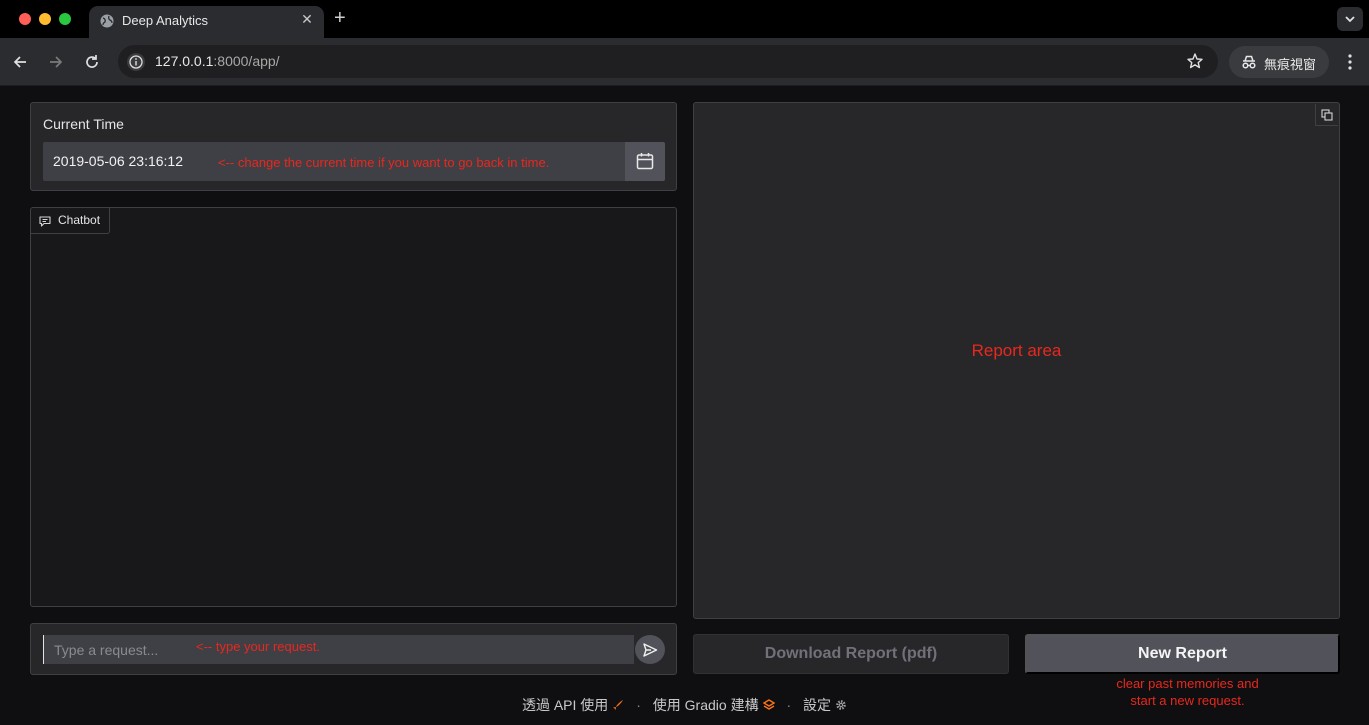 This screenshot has width=1369, height=725. I want to click on copy-button, so click(1326, 115).